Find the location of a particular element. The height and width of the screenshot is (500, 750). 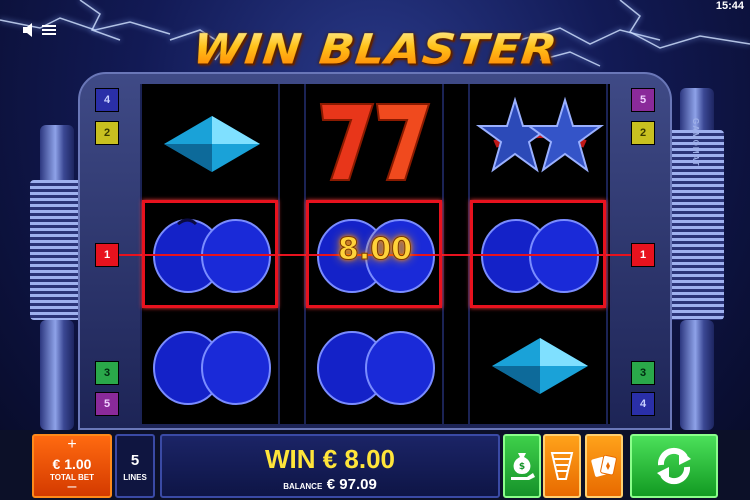

line-marker-right-5: 5 is located at coordinates (643, 100).